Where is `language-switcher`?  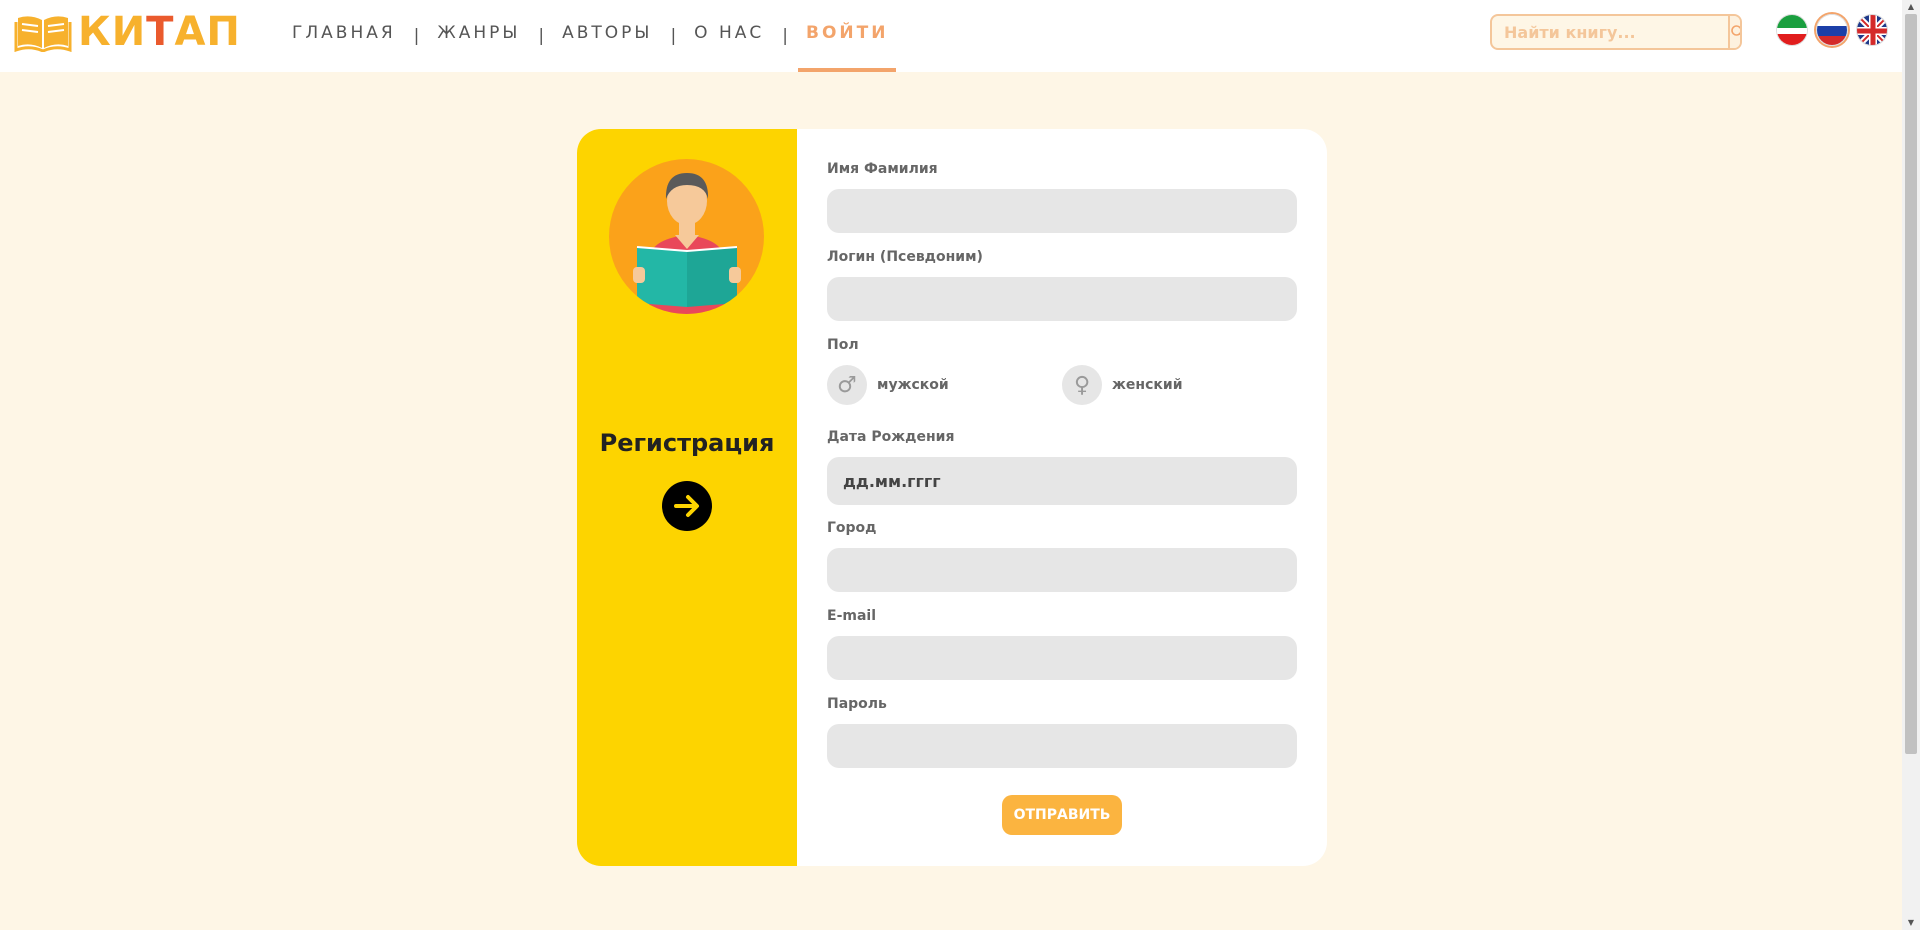
language-switcher is located at coordinates (1832, 30).